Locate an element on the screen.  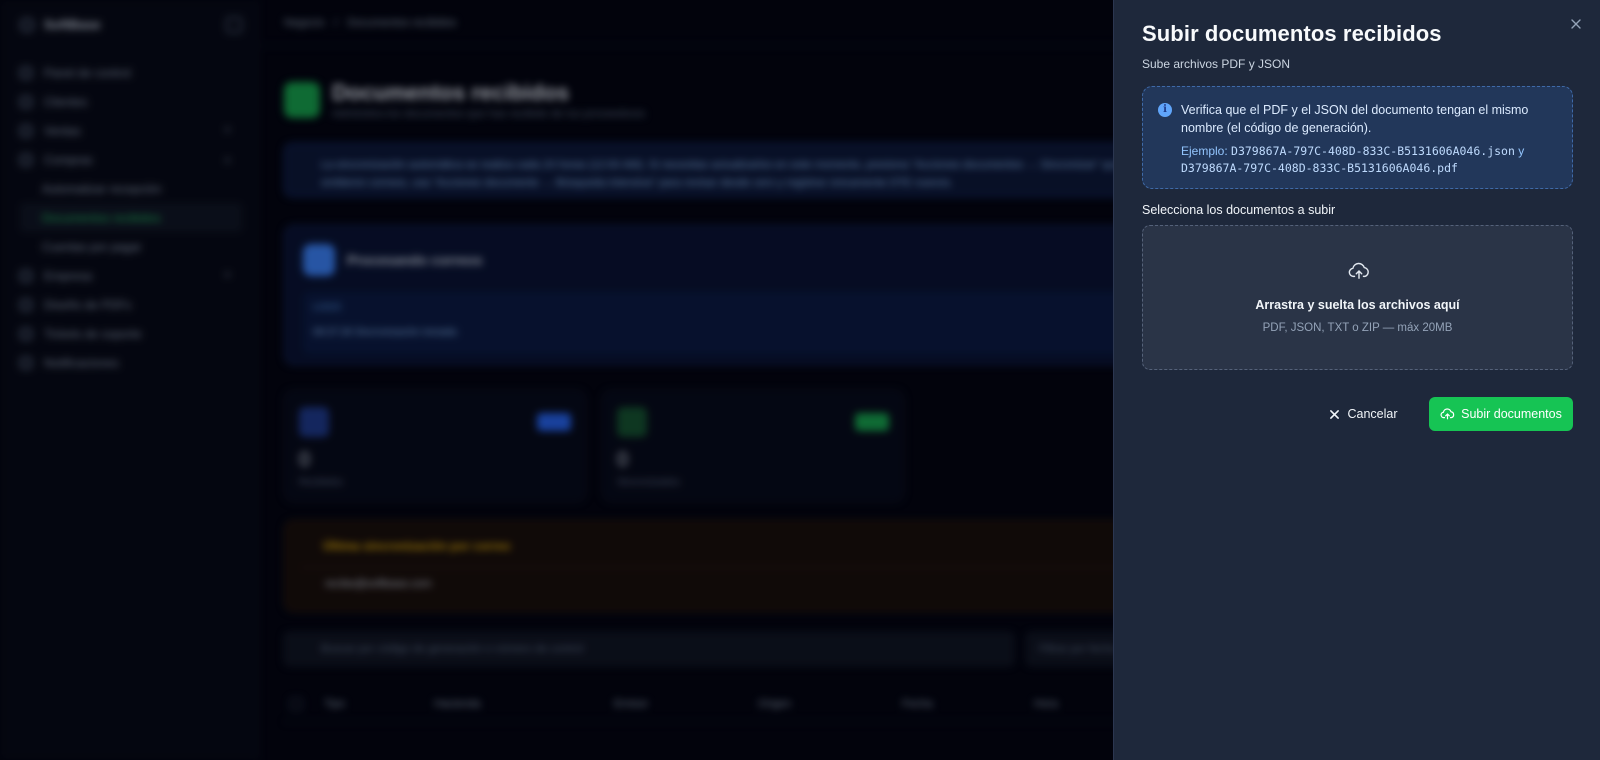
example-pdf-filename: D379867A-797C-408D-833C-B5131606A046.pdf is located at coordinates (1319, 168).